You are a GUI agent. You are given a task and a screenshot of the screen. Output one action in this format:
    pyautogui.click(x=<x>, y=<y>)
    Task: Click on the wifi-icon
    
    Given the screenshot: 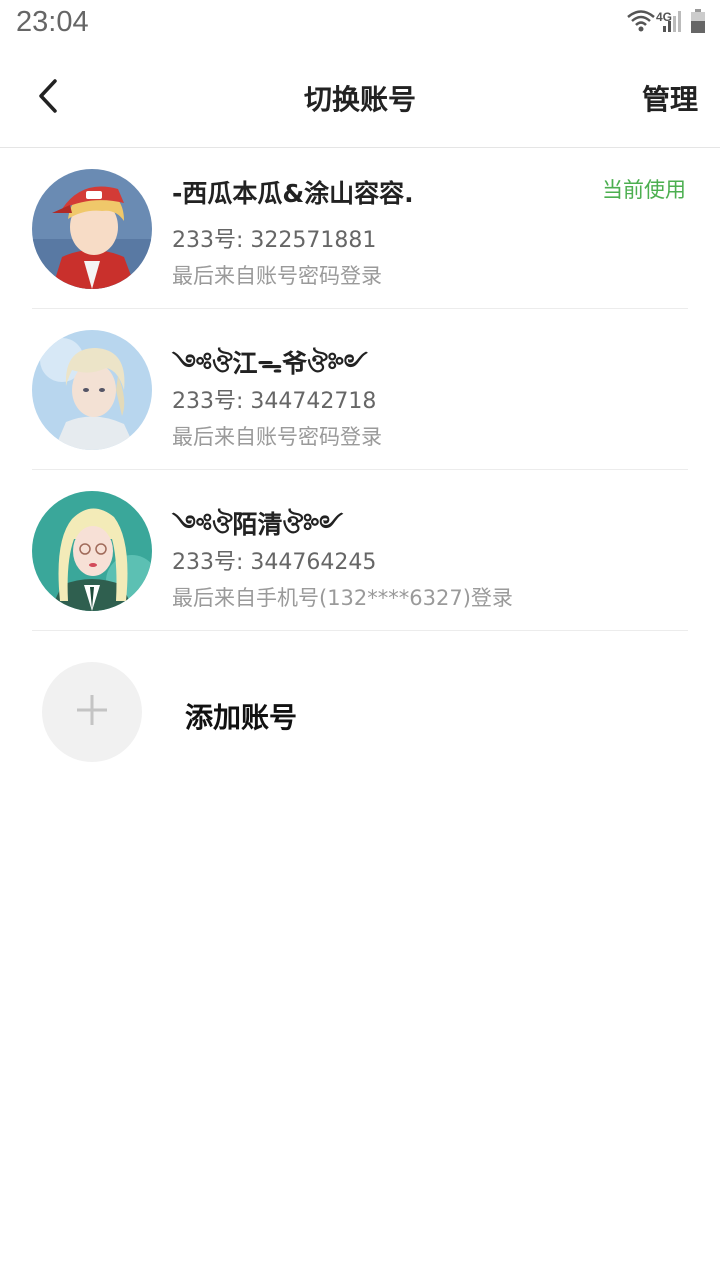 What is the action you would take?
    pyautogui.click(x=641, y=23)
    